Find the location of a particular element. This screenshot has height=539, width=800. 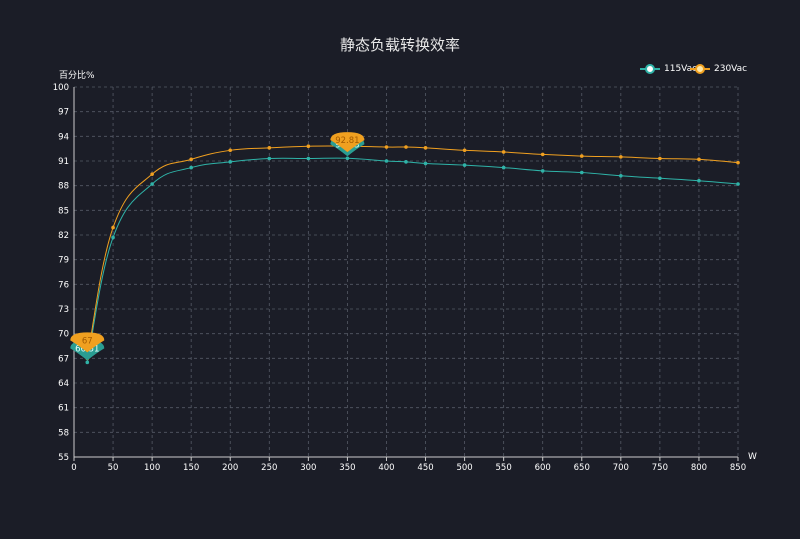

x-tick-label: 200 is located at coordinates (230, 468).